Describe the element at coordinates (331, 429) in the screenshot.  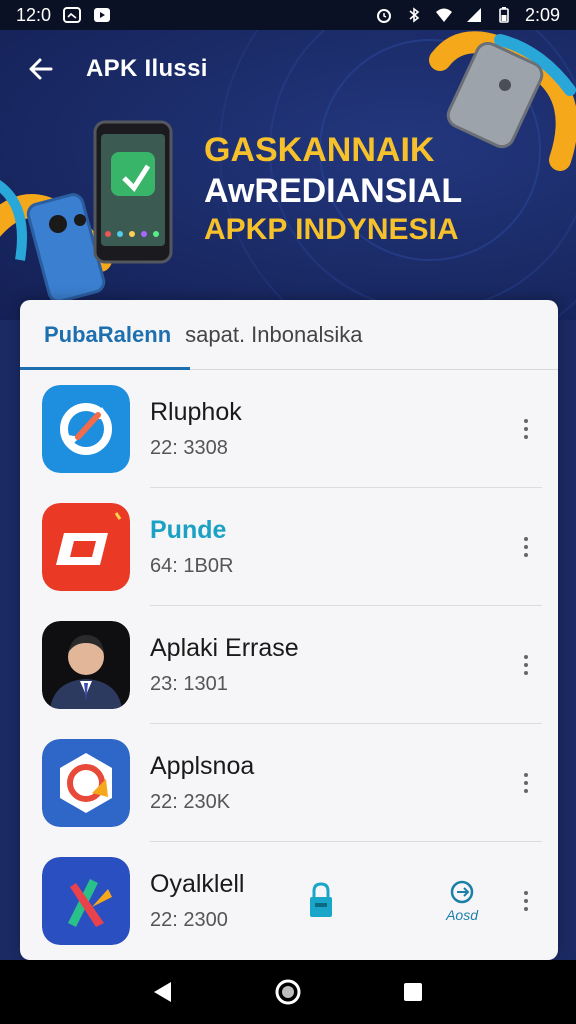
I see `app-text: Rluphok 22: 3308` at that location.